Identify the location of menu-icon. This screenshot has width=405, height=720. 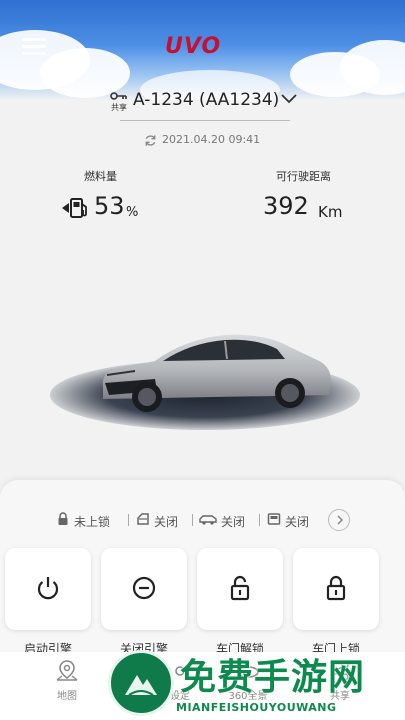
(34, 46).